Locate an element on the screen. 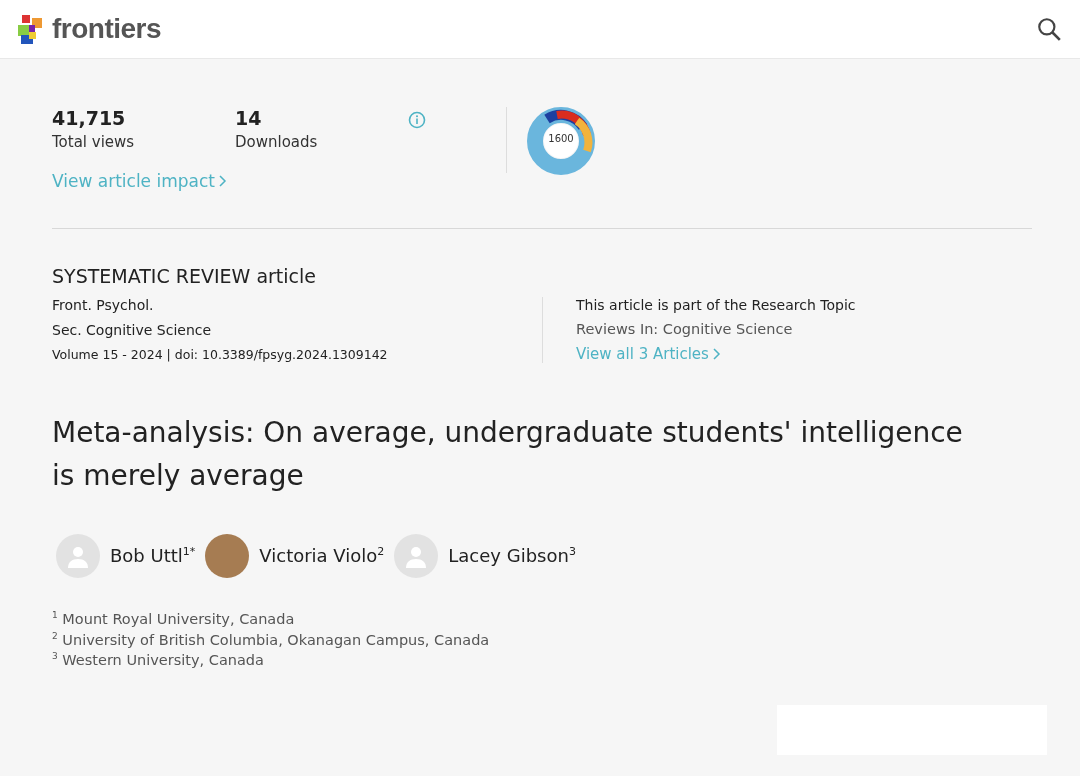 This screenshot has width=1080, height=776. research-topic-name: Reviews In: Cognitive Science is located at coordinates (685, 329).